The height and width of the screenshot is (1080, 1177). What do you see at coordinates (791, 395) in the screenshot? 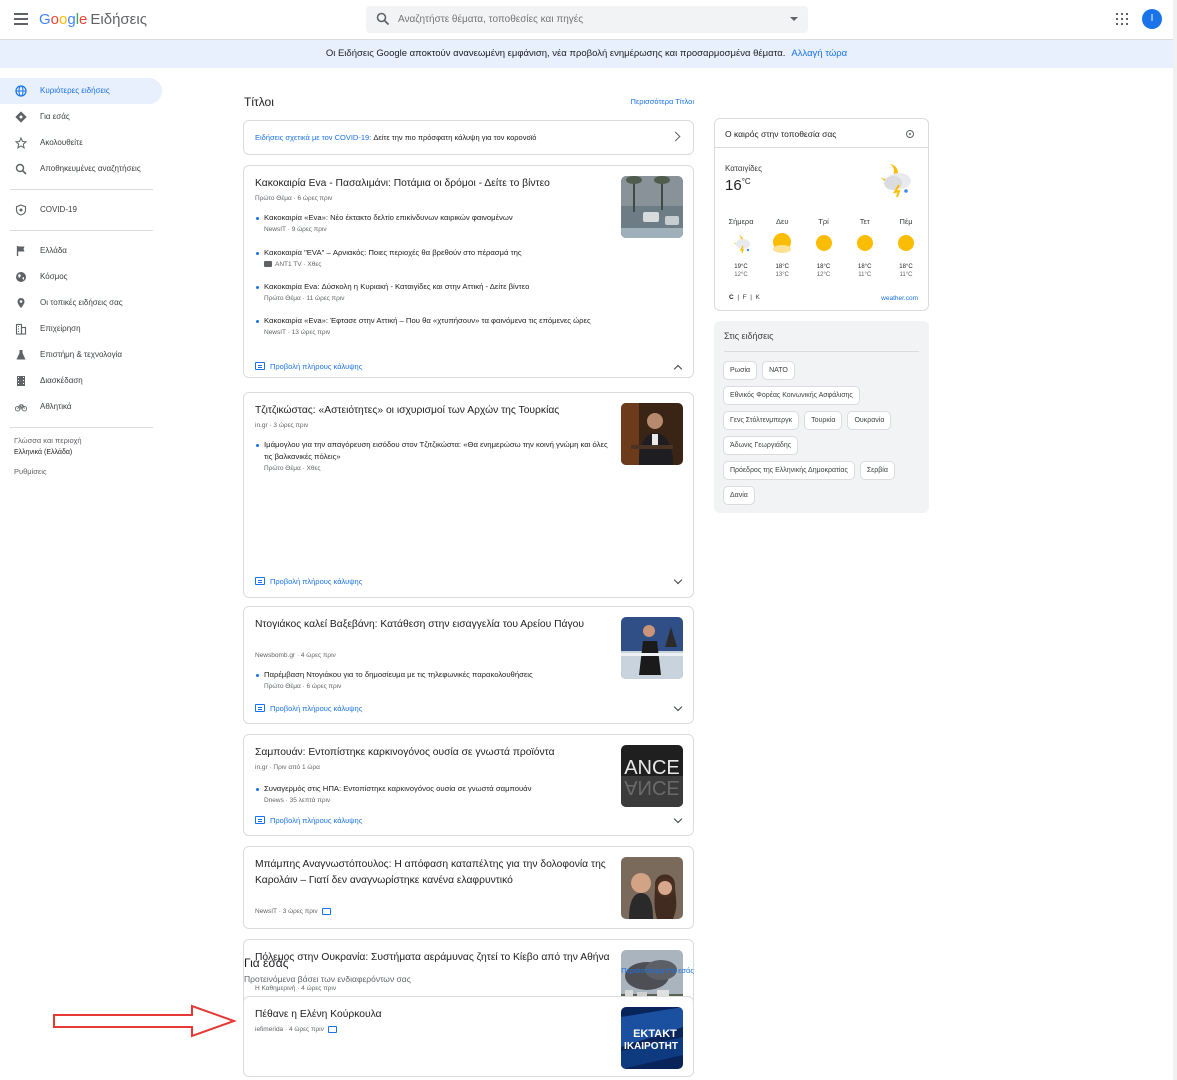
I see `topic-chip: Εθνικός Φορέας Κοινωνικής Ασφάλισης` at bounding box center [791, 395].